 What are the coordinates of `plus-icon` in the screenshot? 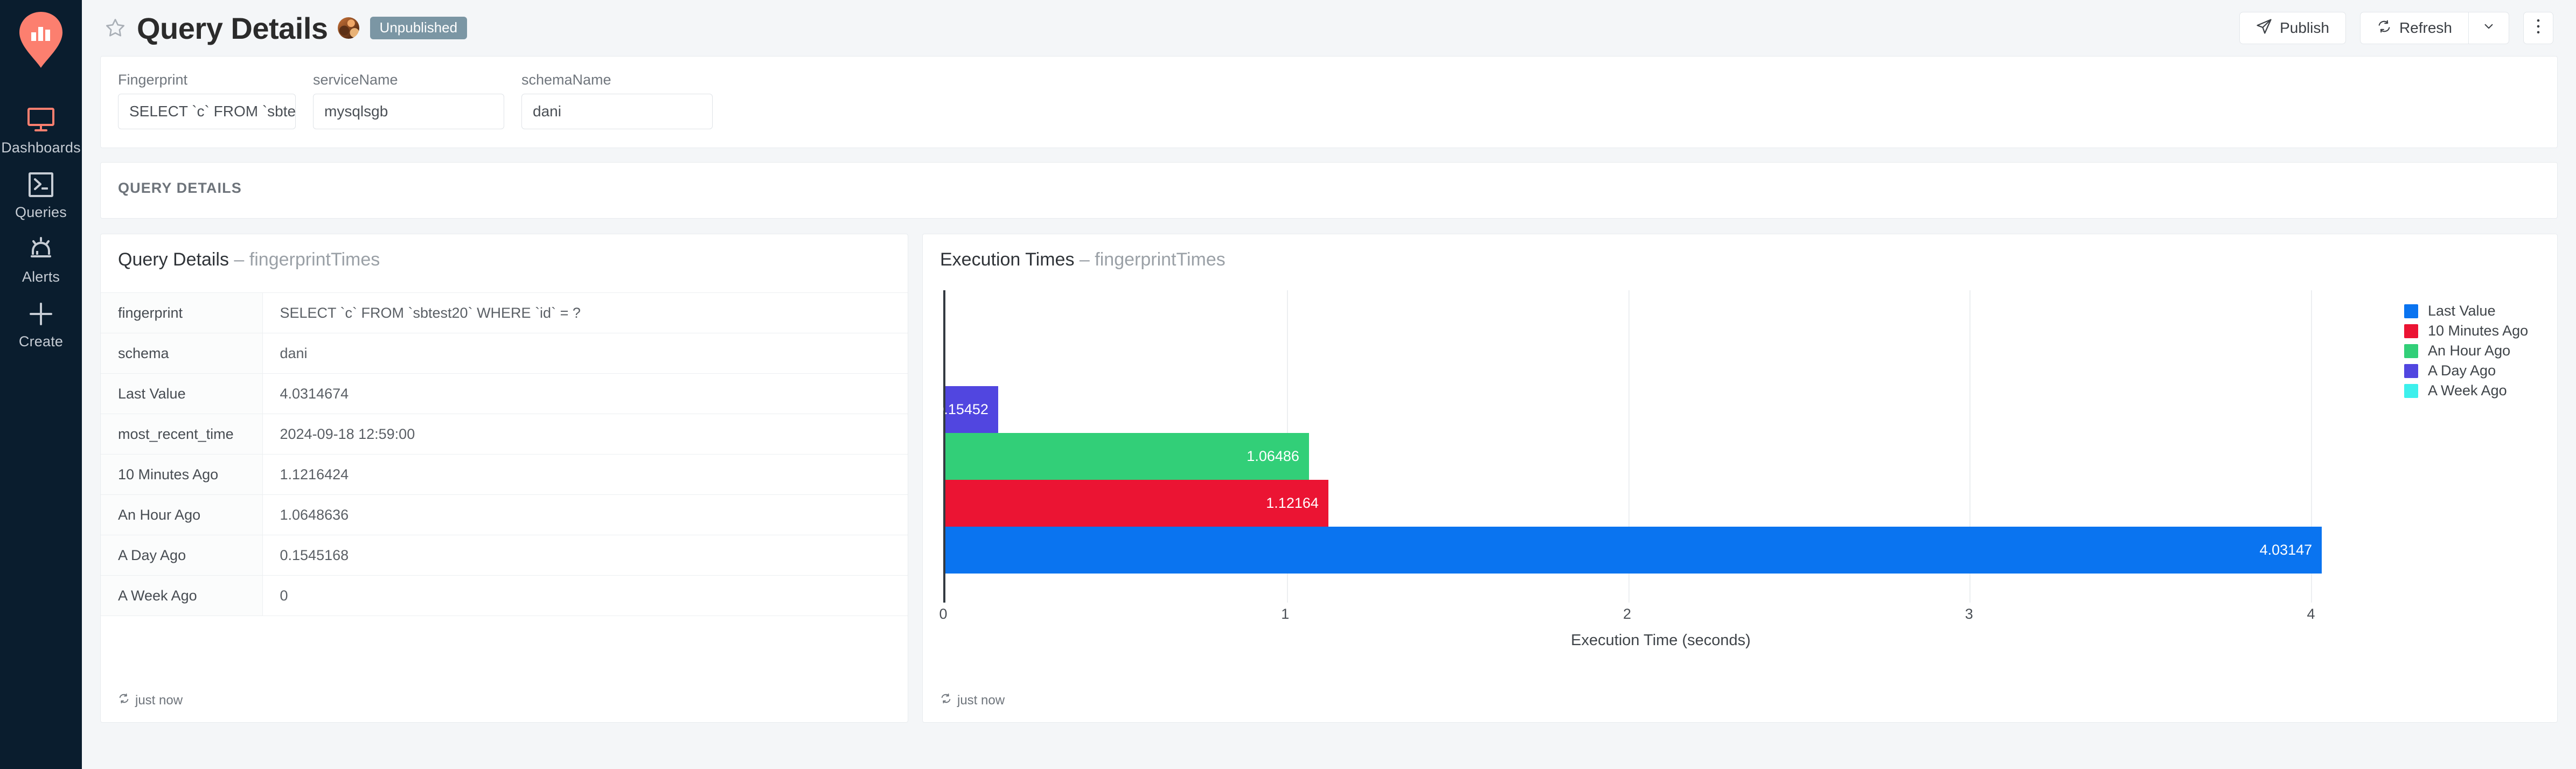 It's located at (41, 314).